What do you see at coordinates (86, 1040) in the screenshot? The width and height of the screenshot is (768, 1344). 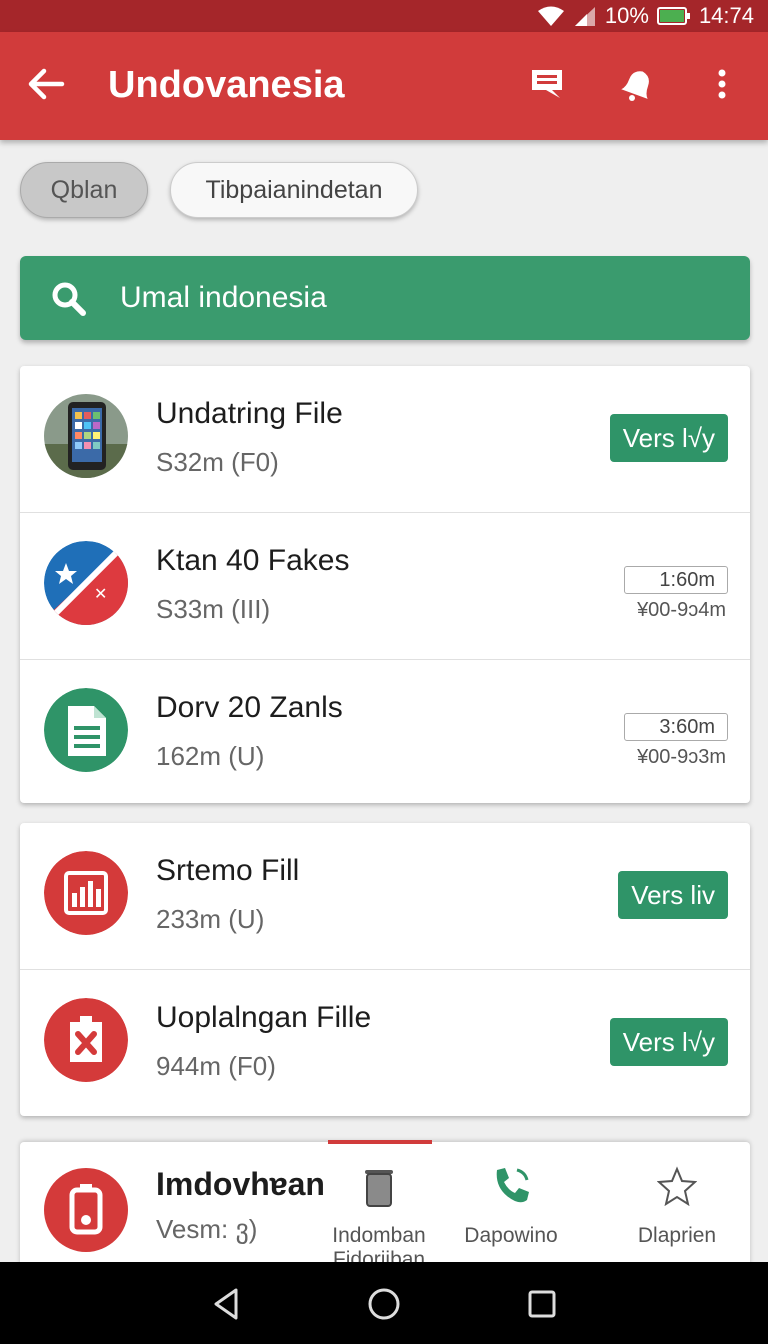 I see `delete-file-icon` at bounding box center [86, 1040].